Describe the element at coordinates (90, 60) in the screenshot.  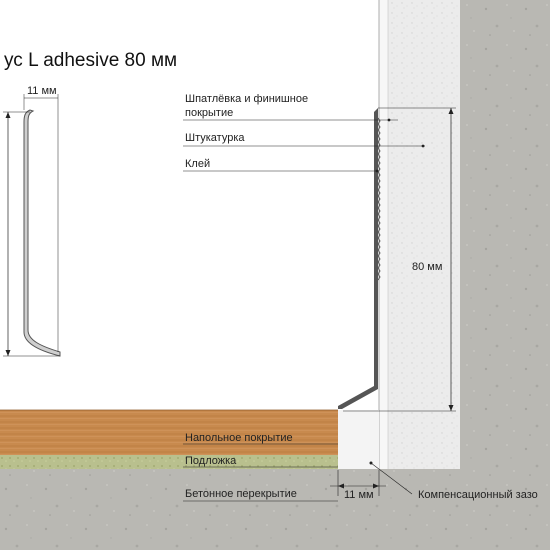
I see `page-title: ус L adhesive 80 мм` at that location.